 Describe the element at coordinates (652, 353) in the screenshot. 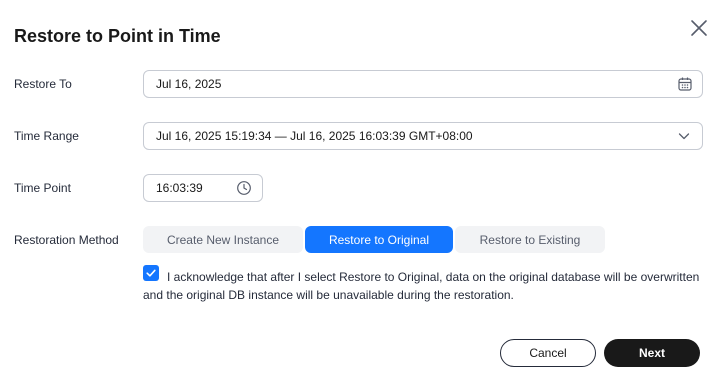

I see `next-button: Next` at that location.